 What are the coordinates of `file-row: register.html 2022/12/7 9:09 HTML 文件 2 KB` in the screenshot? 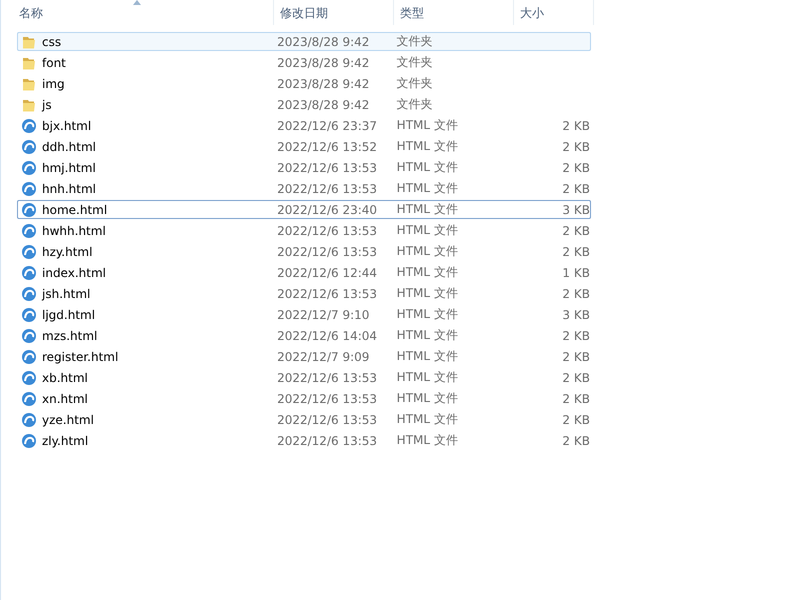 It's located at (304, 356).